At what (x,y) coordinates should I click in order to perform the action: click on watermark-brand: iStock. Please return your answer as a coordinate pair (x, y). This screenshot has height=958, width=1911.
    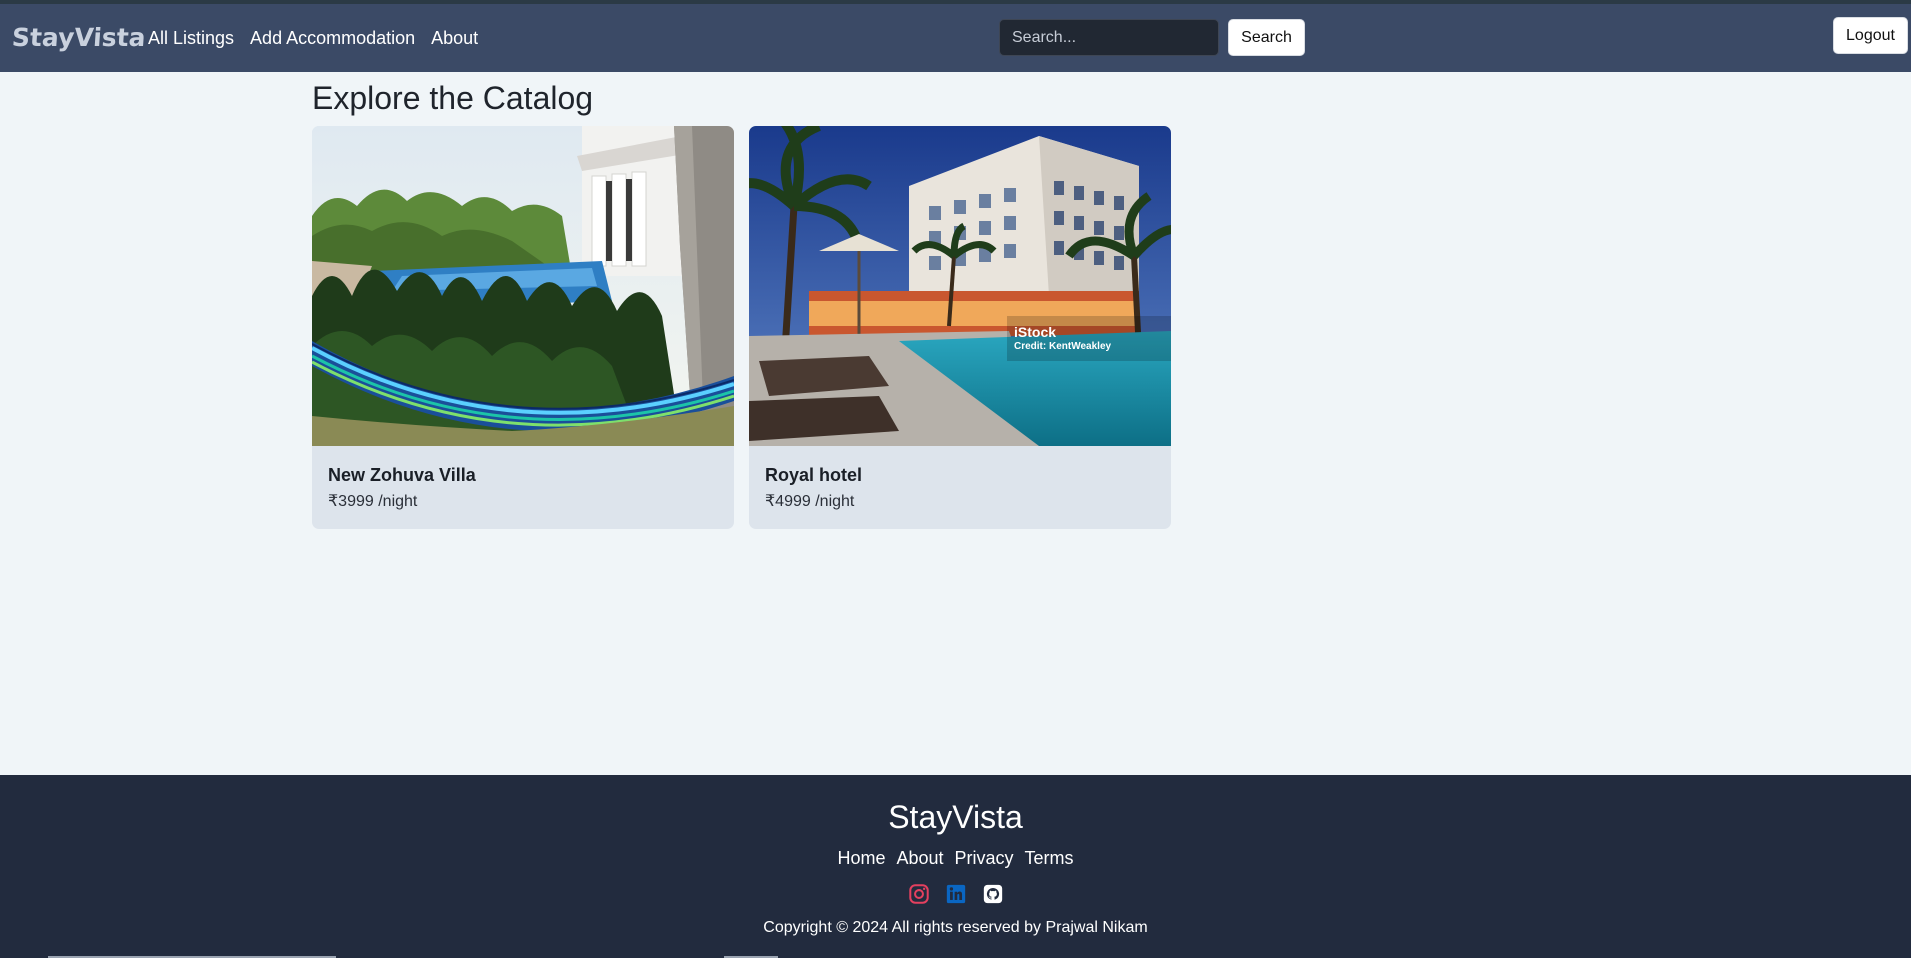
    Looking at the image, I should click on (1035, 332).